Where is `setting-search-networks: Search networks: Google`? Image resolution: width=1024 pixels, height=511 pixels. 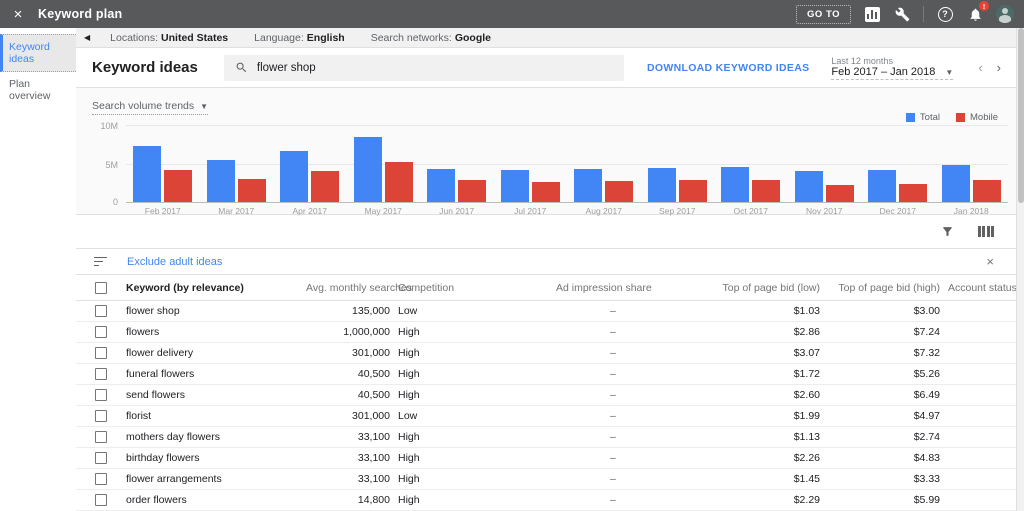
setting-search-networks: Search networks: Google is located at coordinates (431, 38).